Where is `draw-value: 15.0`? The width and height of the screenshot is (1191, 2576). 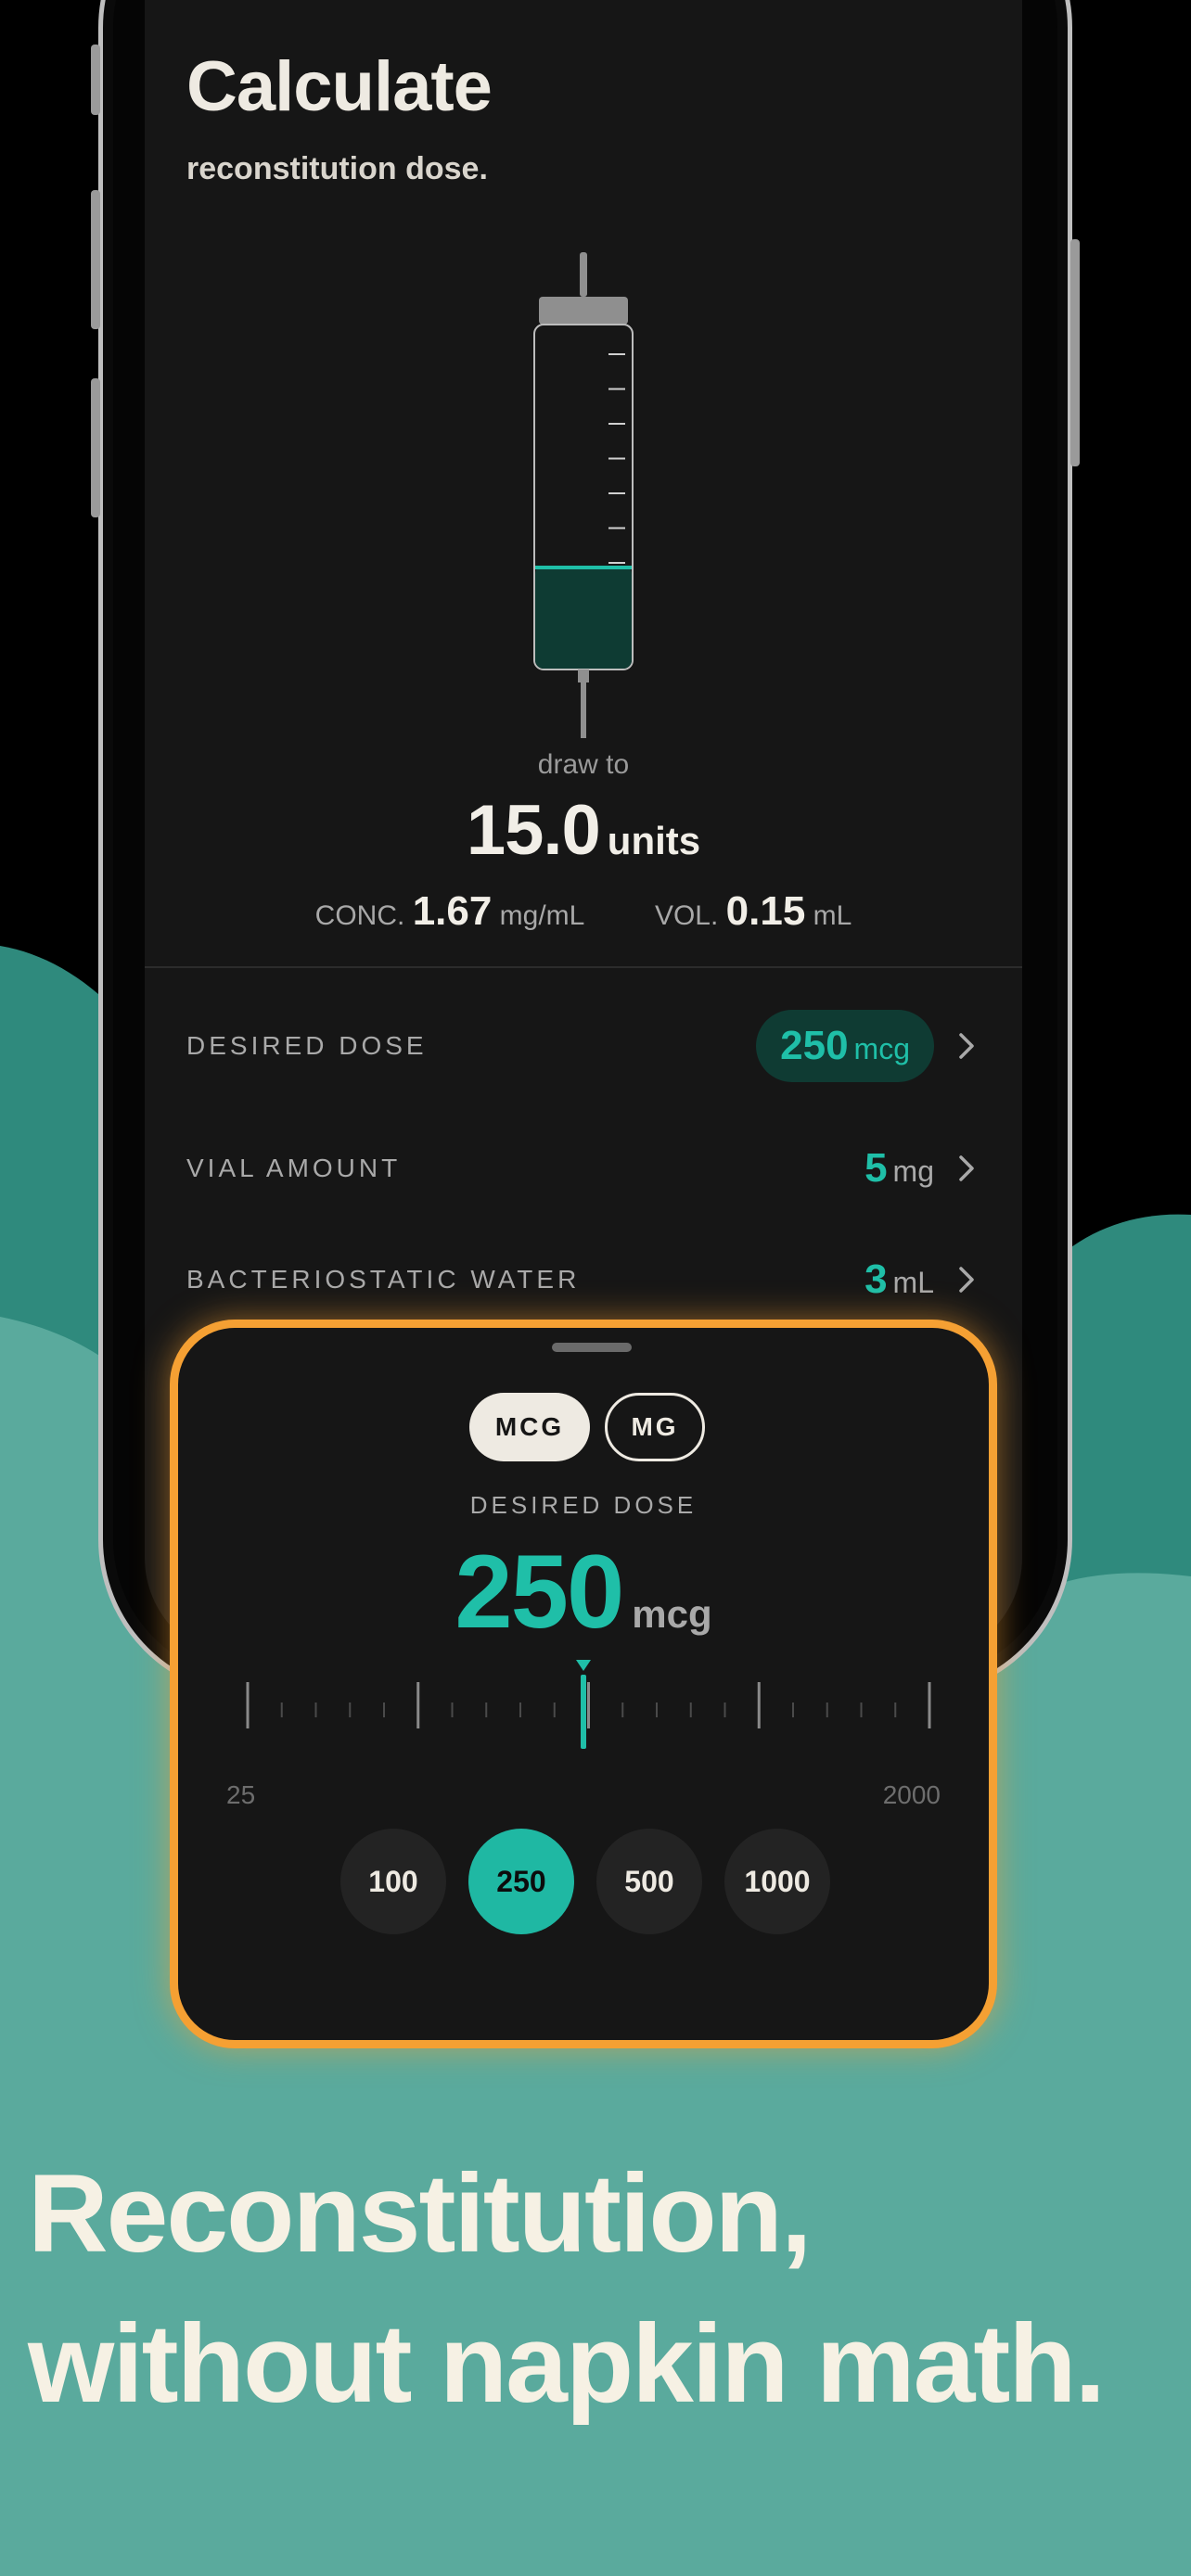 draw-value: 15.0 is located at coordinates (533, 830).